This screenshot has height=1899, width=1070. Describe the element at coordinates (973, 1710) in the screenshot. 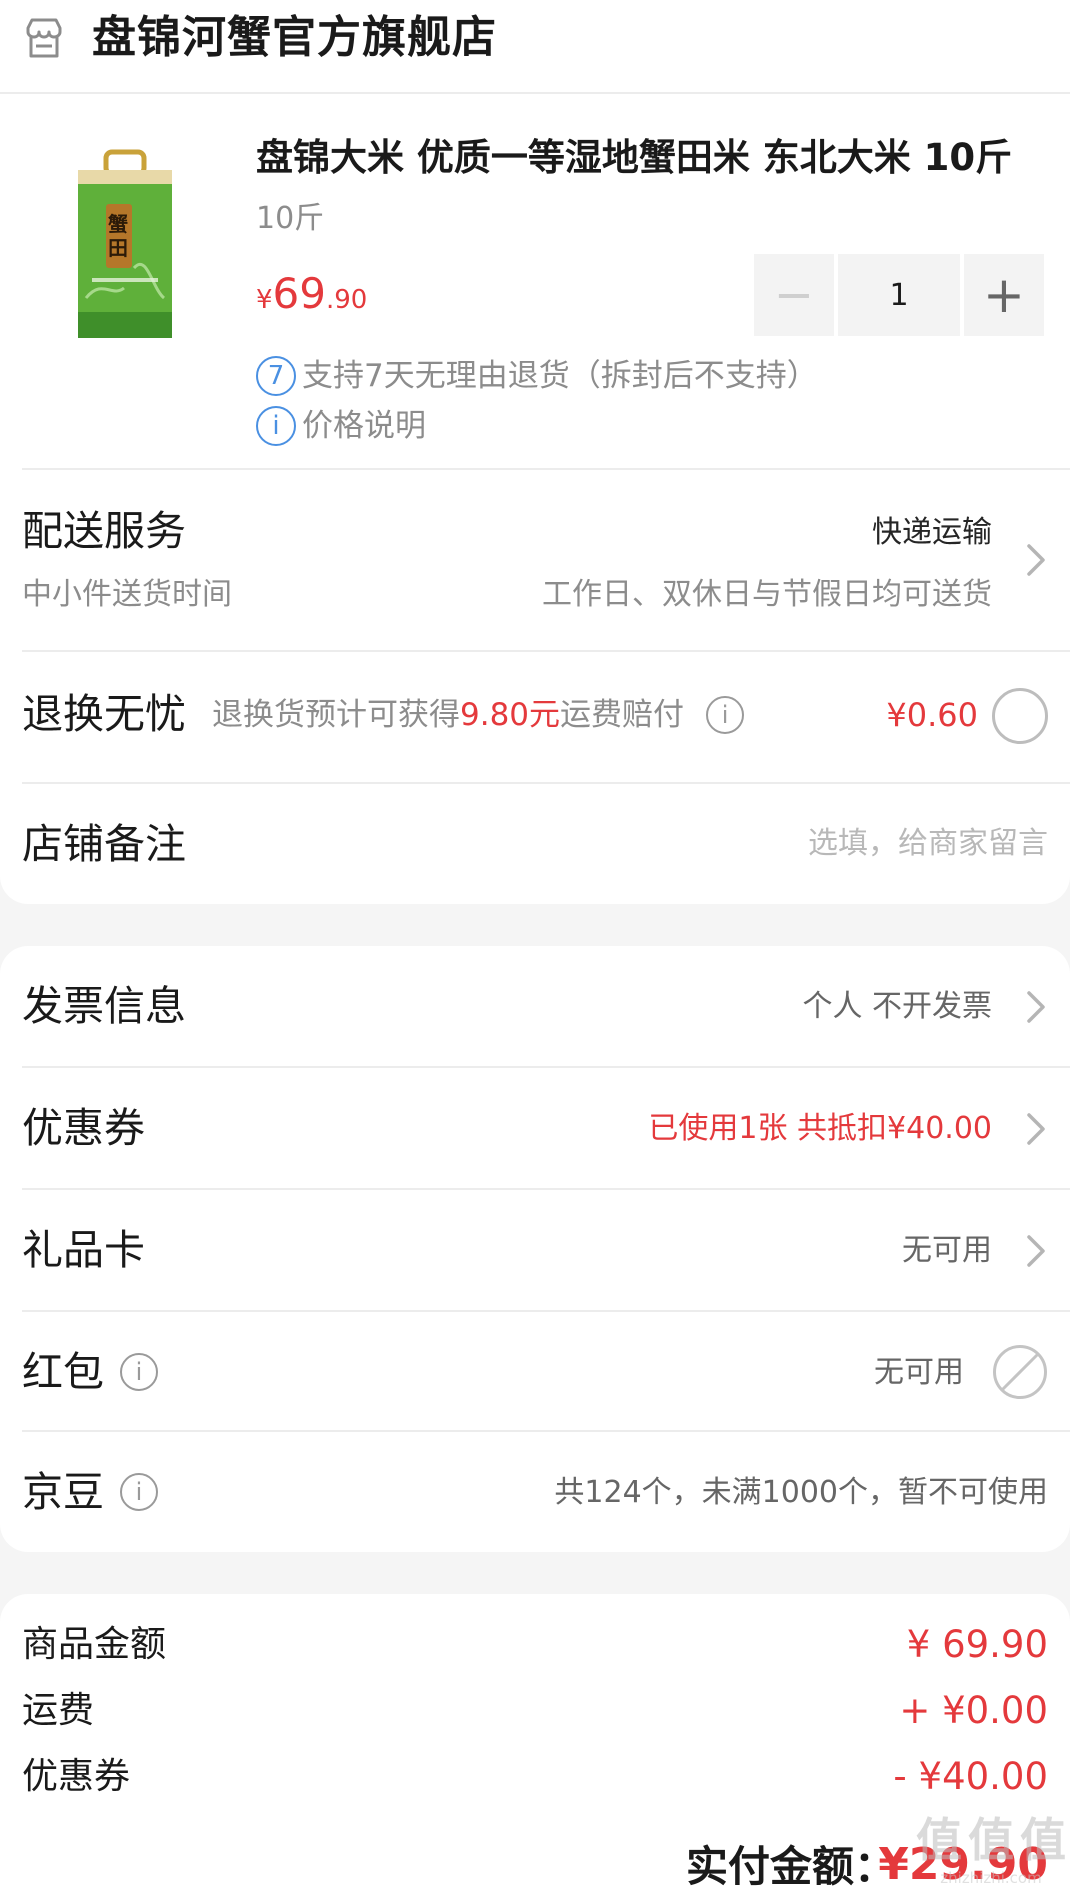

I see `shipping-fee-value: + ¥0.00` at that location.